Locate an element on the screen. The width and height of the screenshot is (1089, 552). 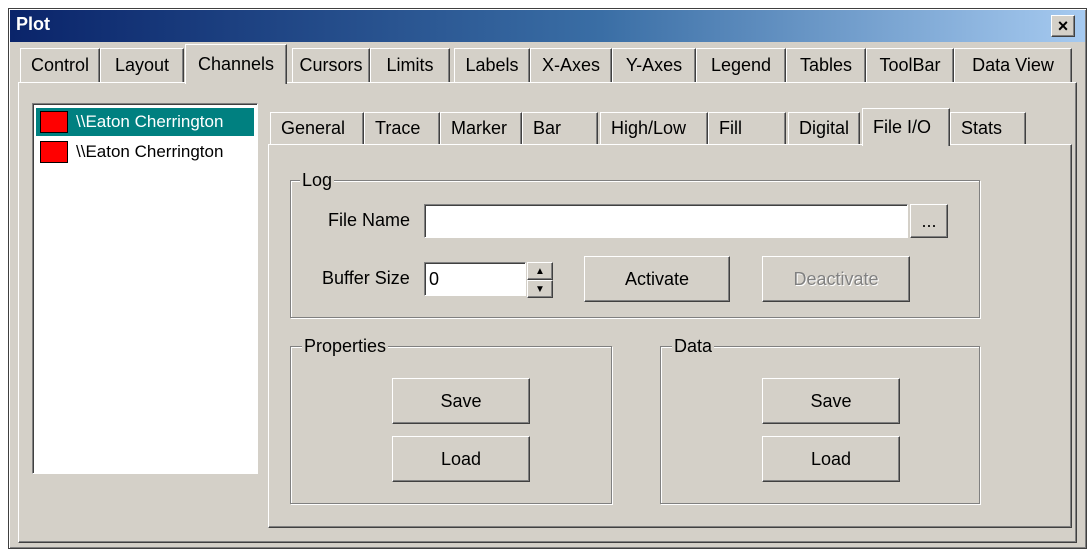
tab-channels: Channels is located at coordinates (236, 64).